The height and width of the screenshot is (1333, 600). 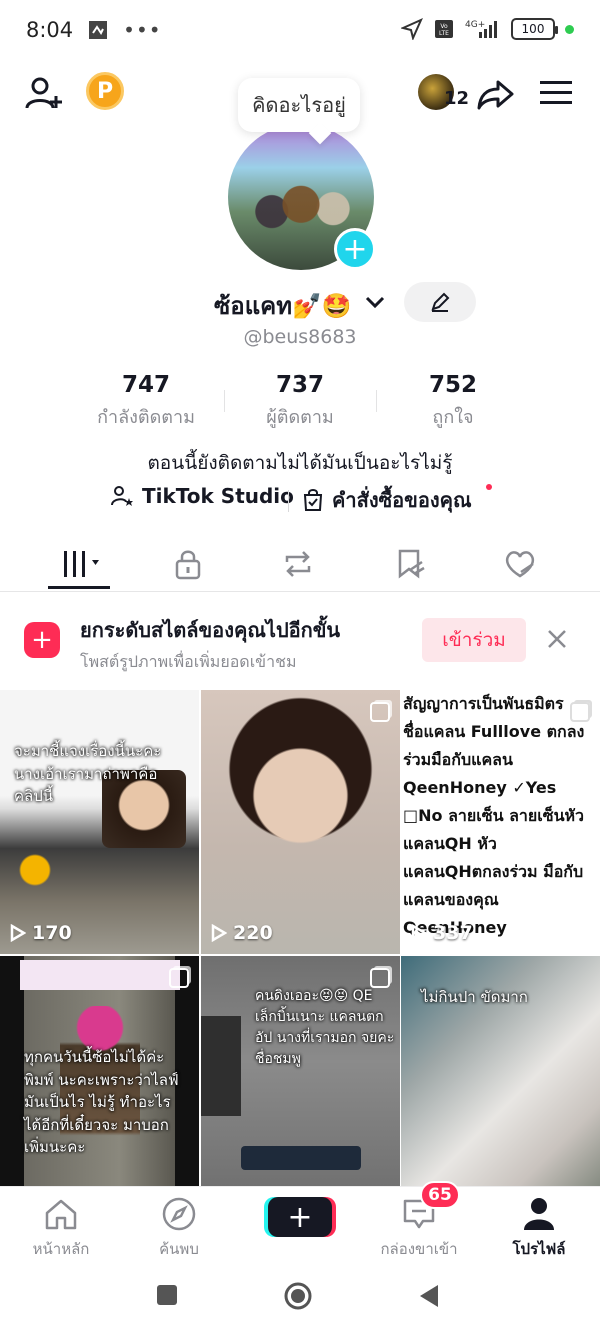 I want to click on tab-favorites, so click(x=410, y=564).